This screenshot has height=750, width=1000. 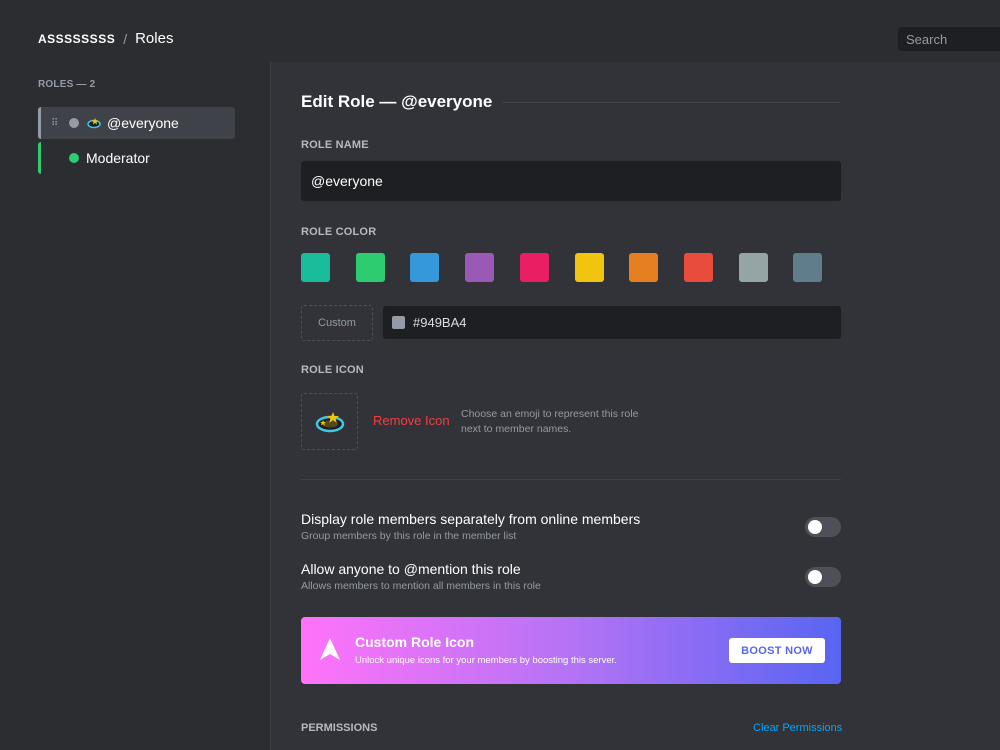 What do you see at coordinates (612, 322) in the screenshot?
I see `hex-color-input: #949BA4` at bounding box center [612, 322].